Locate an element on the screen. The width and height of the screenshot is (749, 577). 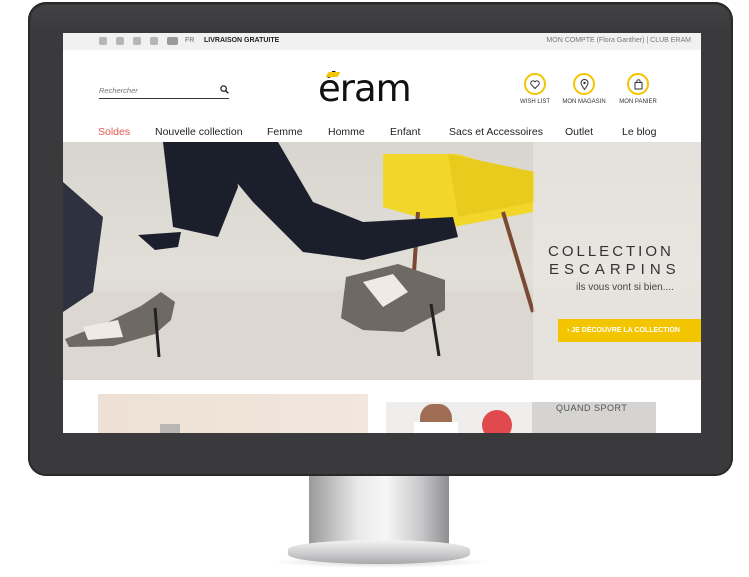
promo-tile-left is located at coordinates (233, 413).